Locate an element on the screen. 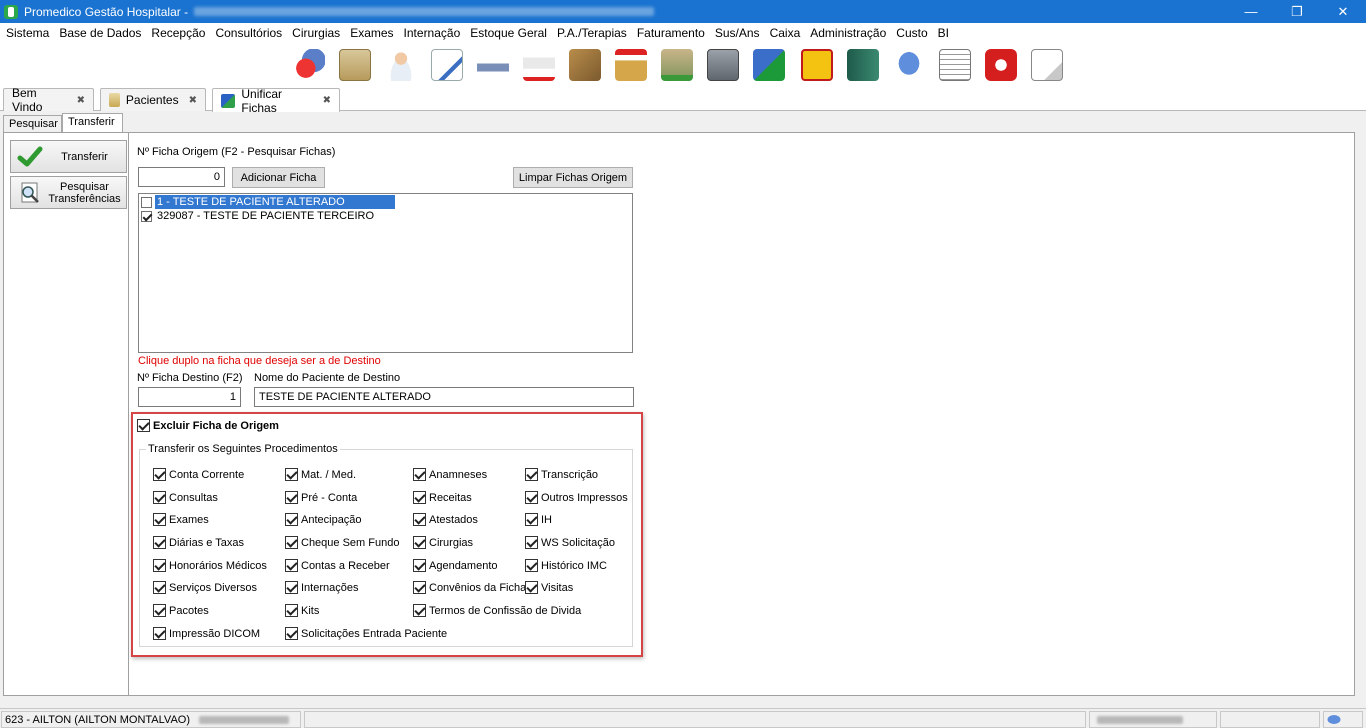  finance-chart-icon is located at coordinates (769, 65).